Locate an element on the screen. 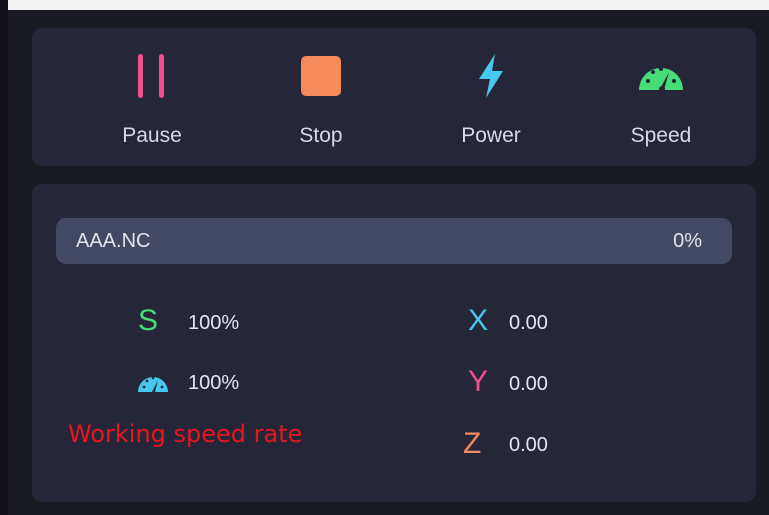 This screenshot has height=515, width=769. stop-button: Stop is located at coordinates (321, 97).